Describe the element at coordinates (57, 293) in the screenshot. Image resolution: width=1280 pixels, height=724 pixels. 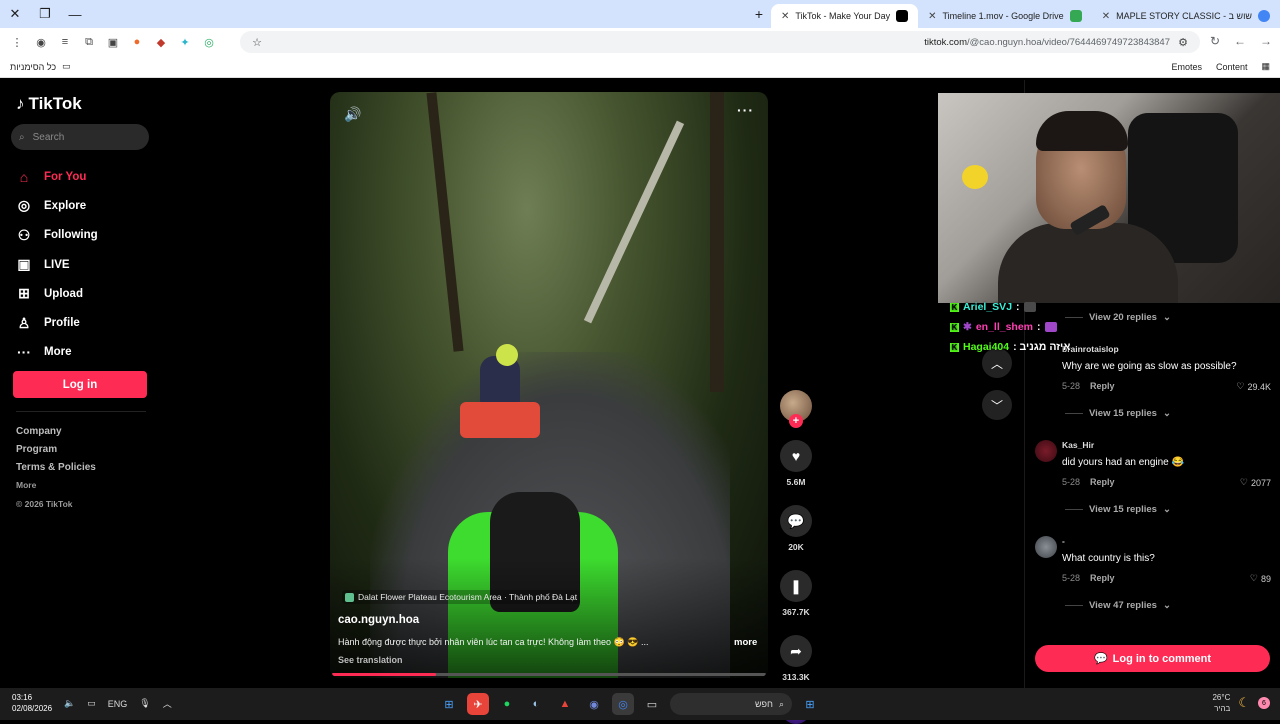
I see `nav-upload: ⊞ Upload` at that location.